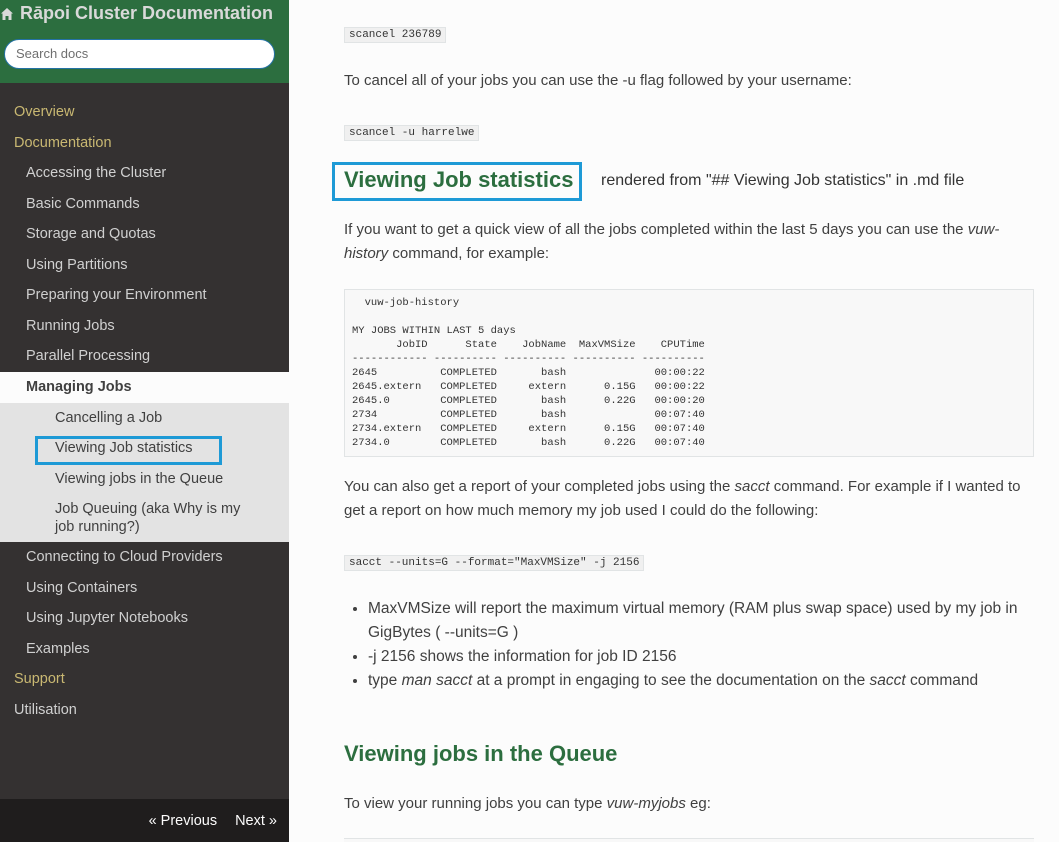 The width and height of the screenshot is (1059, 842). Describe the element at coordinates (144, 143) in the screenshot. I see `nav-documentation: Documentation` at that location.